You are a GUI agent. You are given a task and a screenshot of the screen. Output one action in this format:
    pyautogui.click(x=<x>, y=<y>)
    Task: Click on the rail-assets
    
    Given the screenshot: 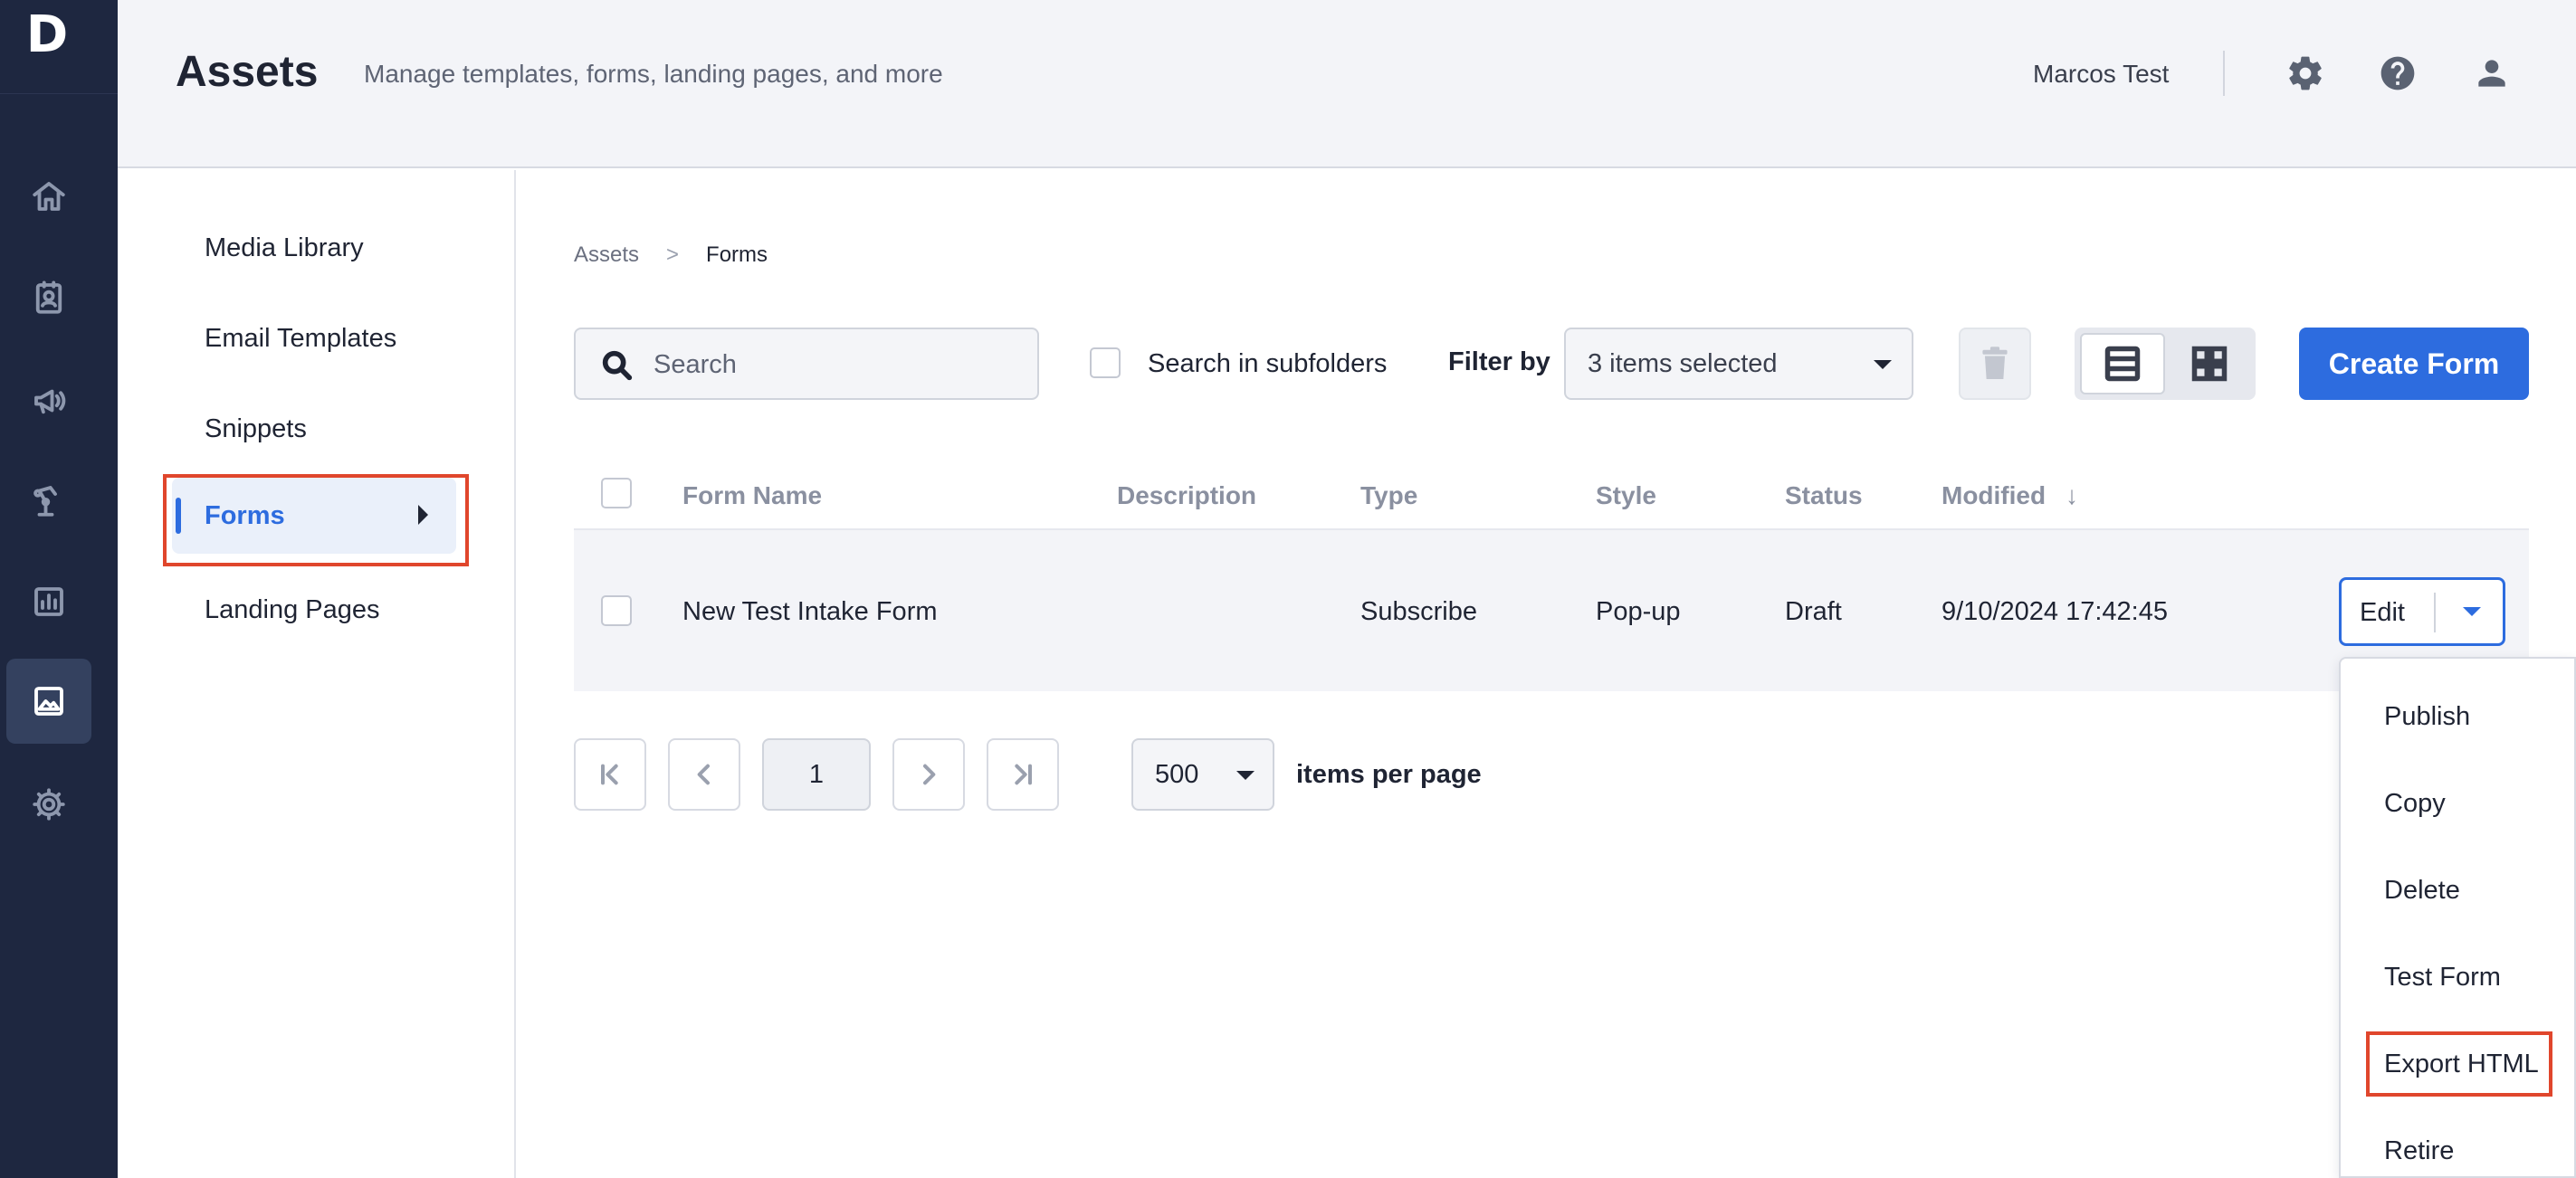 What is the action you would take?
    pyautogui.click(x=48, y=701)
    